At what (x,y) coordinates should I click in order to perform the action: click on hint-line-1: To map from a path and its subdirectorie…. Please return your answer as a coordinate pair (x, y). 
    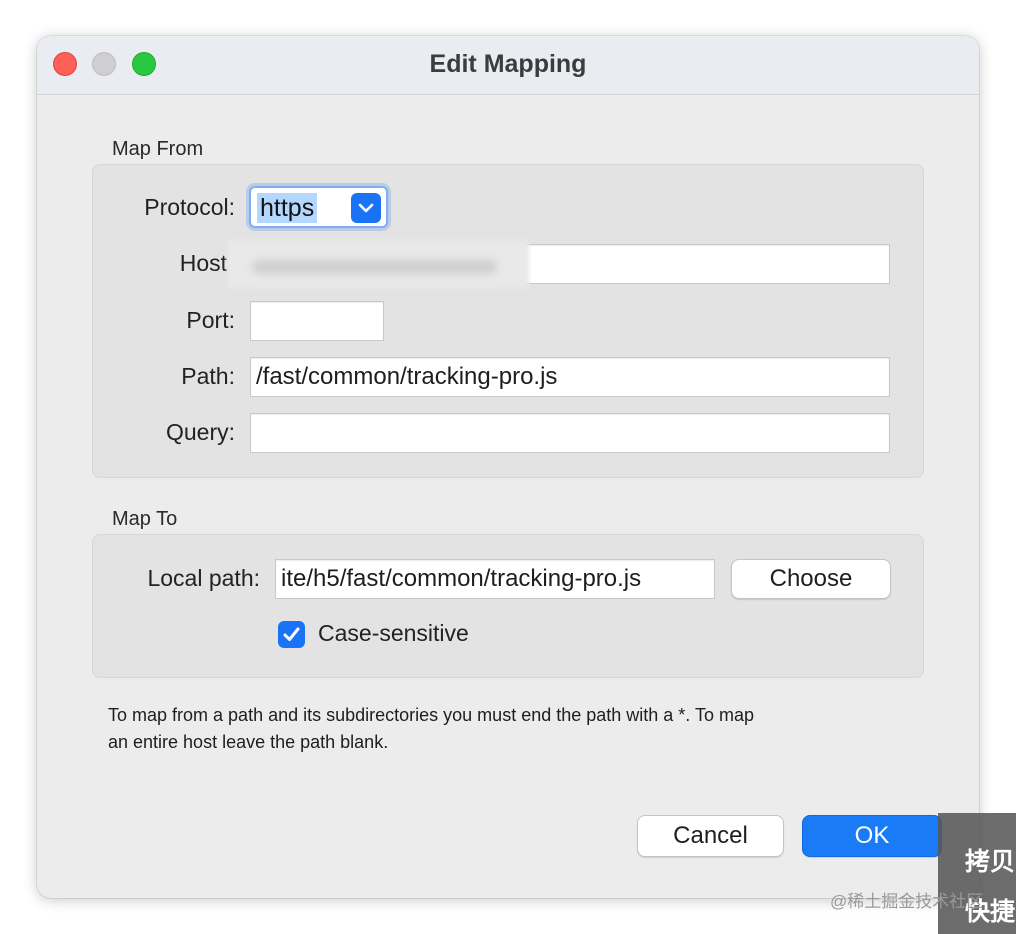
    Looking at the image, I should click on (431, 715).